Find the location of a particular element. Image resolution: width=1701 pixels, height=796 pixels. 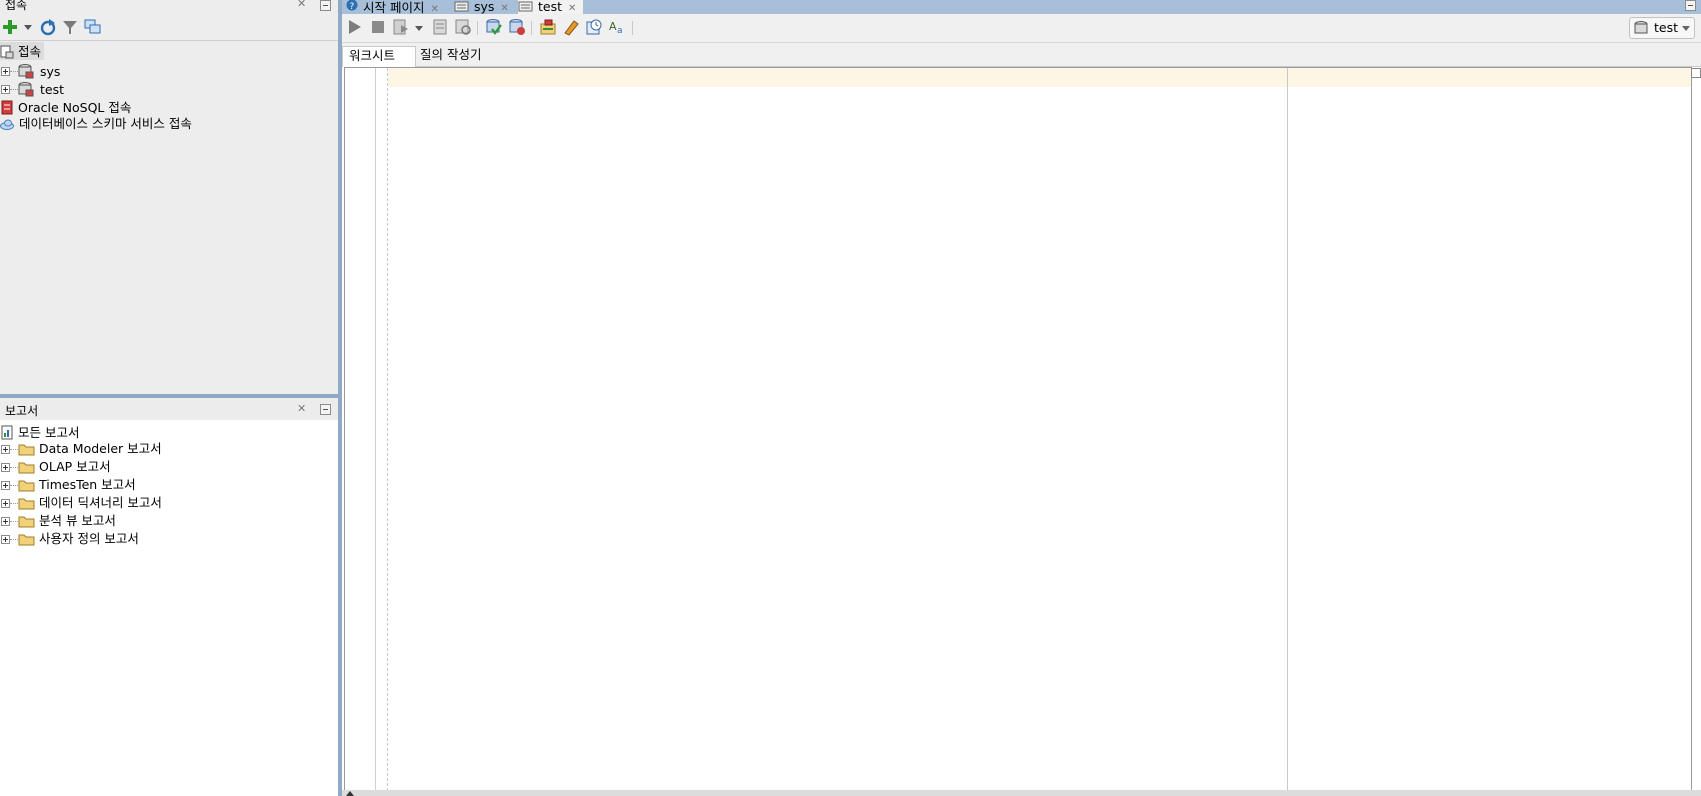

sql-worksheet-icon is located at coordinates (525, 6).